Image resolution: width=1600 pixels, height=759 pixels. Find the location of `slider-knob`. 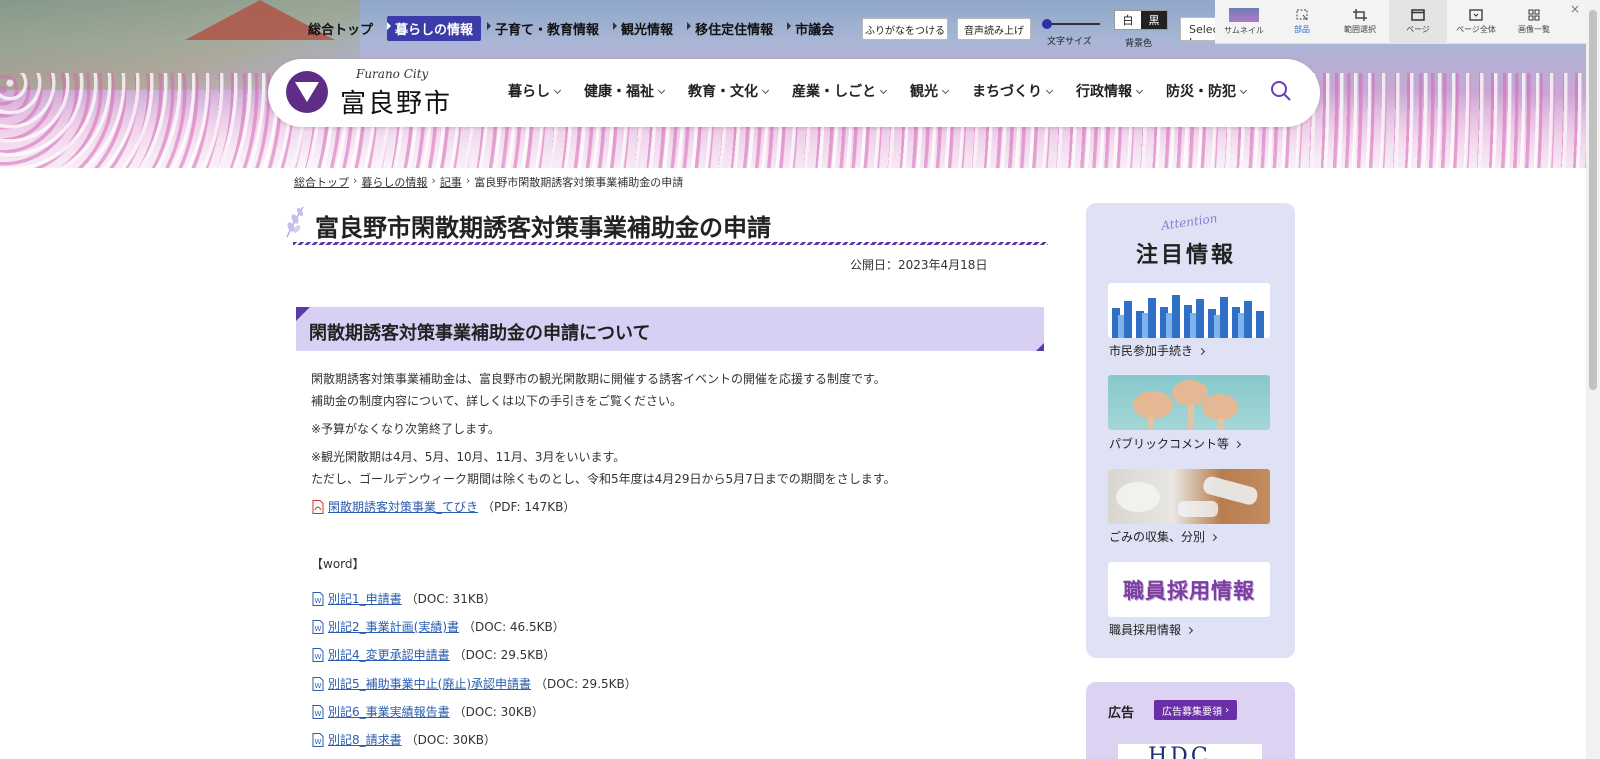

slider-knob is located at coordinates (1047, 24).